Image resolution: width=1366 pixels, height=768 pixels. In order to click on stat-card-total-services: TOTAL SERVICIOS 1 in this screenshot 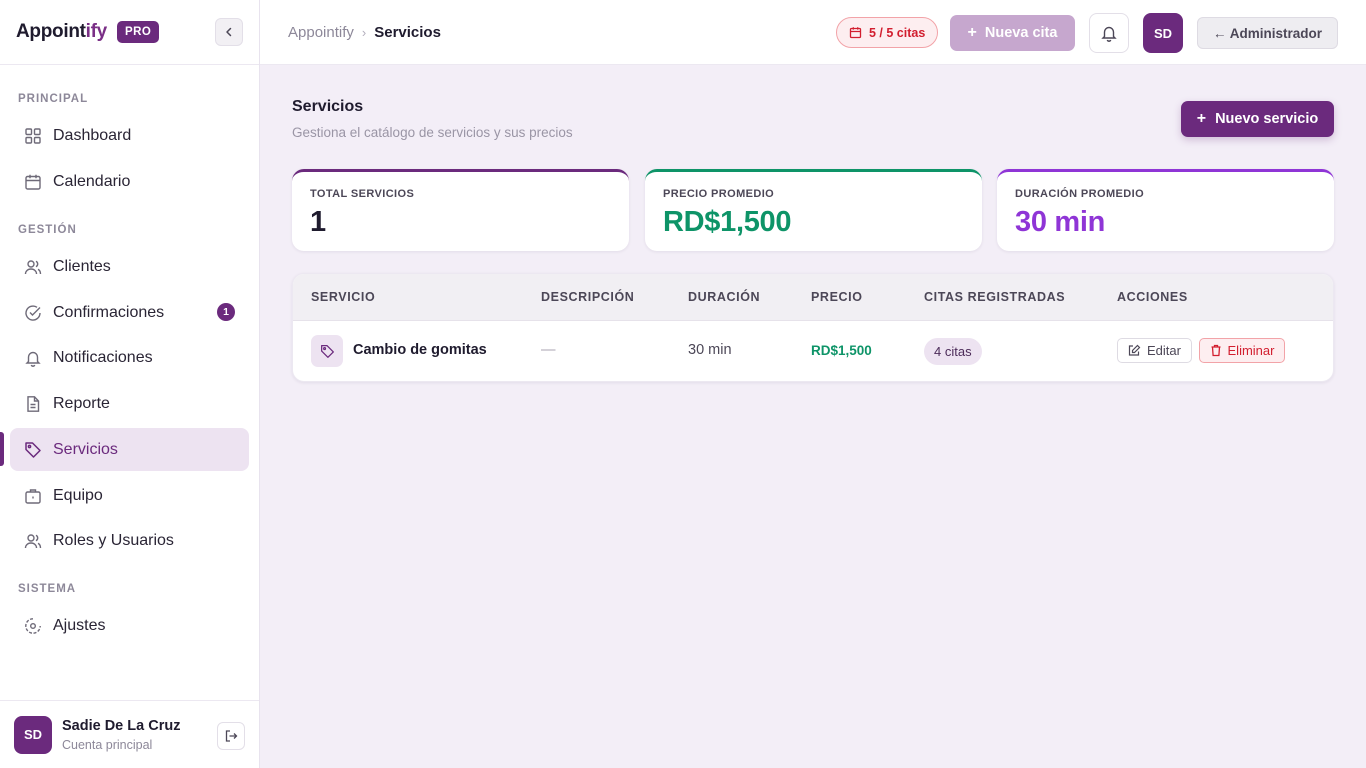, I will do `click(460, 210)`.